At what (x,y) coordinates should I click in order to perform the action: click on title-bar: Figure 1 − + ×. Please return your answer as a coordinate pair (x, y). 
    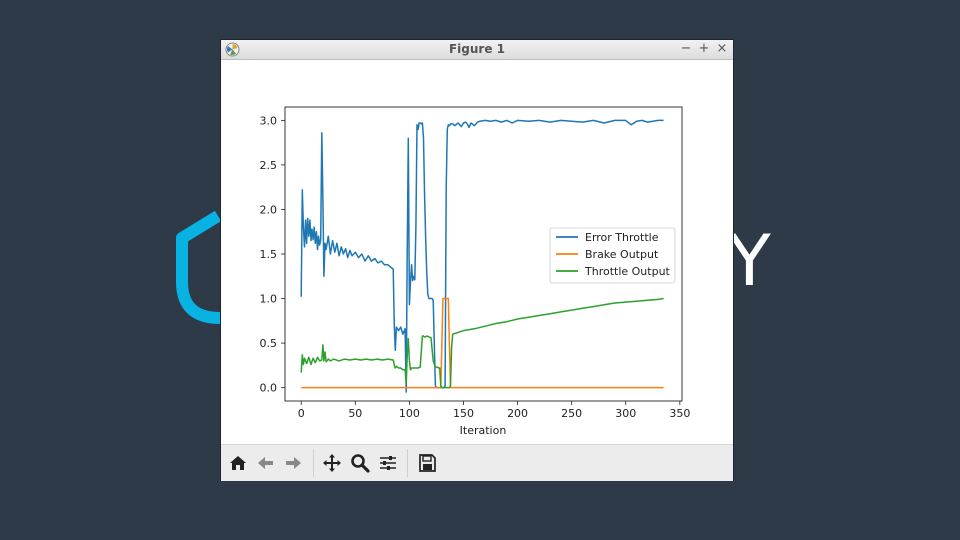
    Looking at the image, I should click on (477, 50).